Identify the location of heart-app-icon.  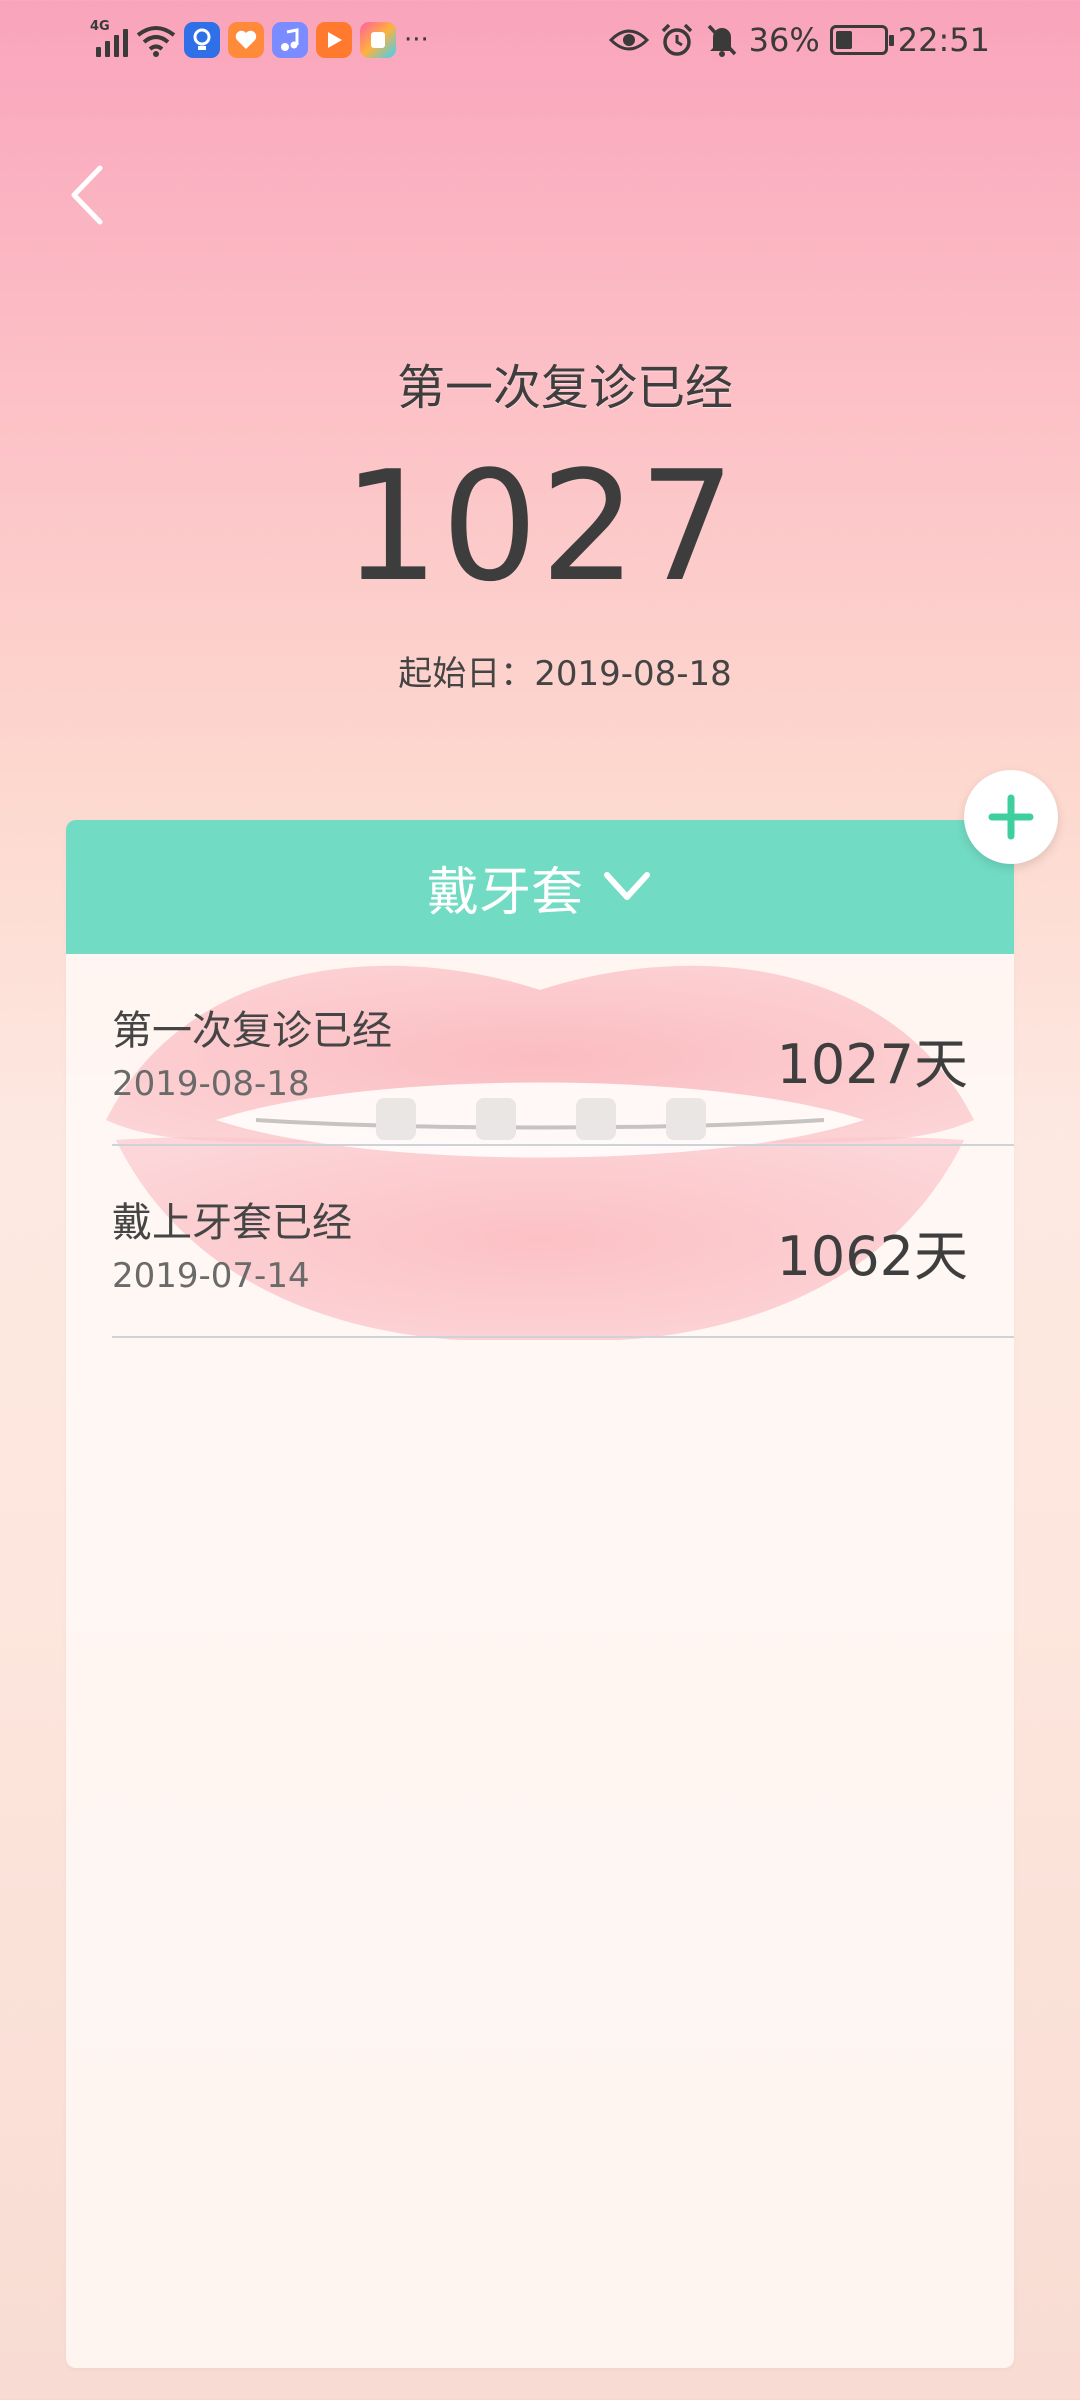
(246, 40).